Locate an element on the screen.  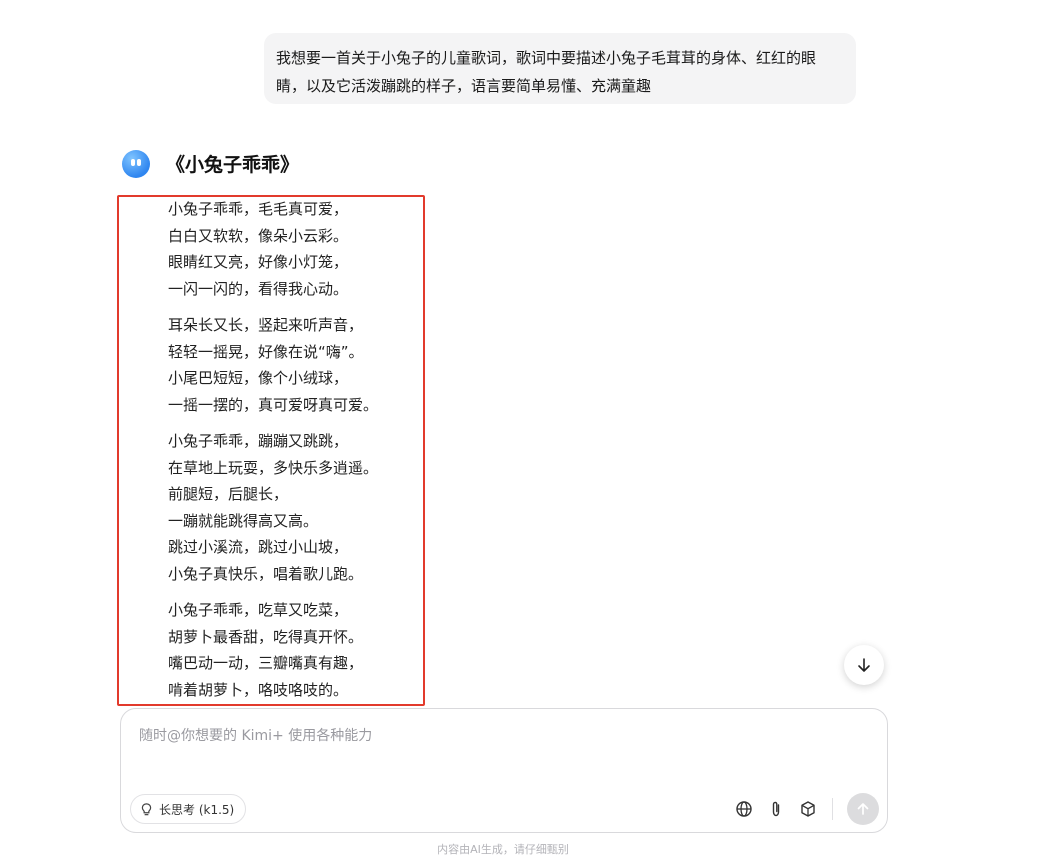
scroll-to-bottom-button is located at coordinates (864, 665).